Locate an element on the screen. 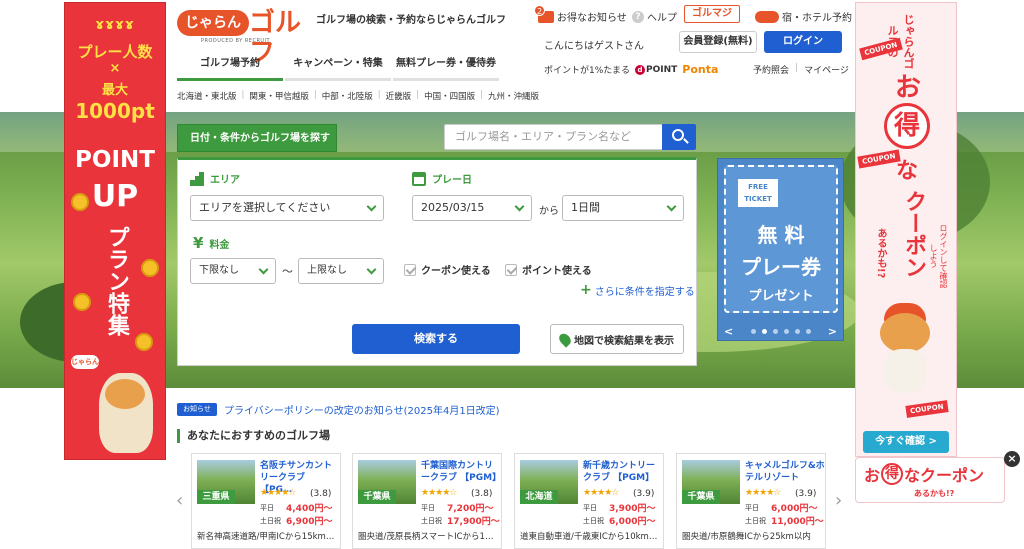 This screenshot has width=1024, height=549. close-icon: × is located at coordinates (1012, 459).